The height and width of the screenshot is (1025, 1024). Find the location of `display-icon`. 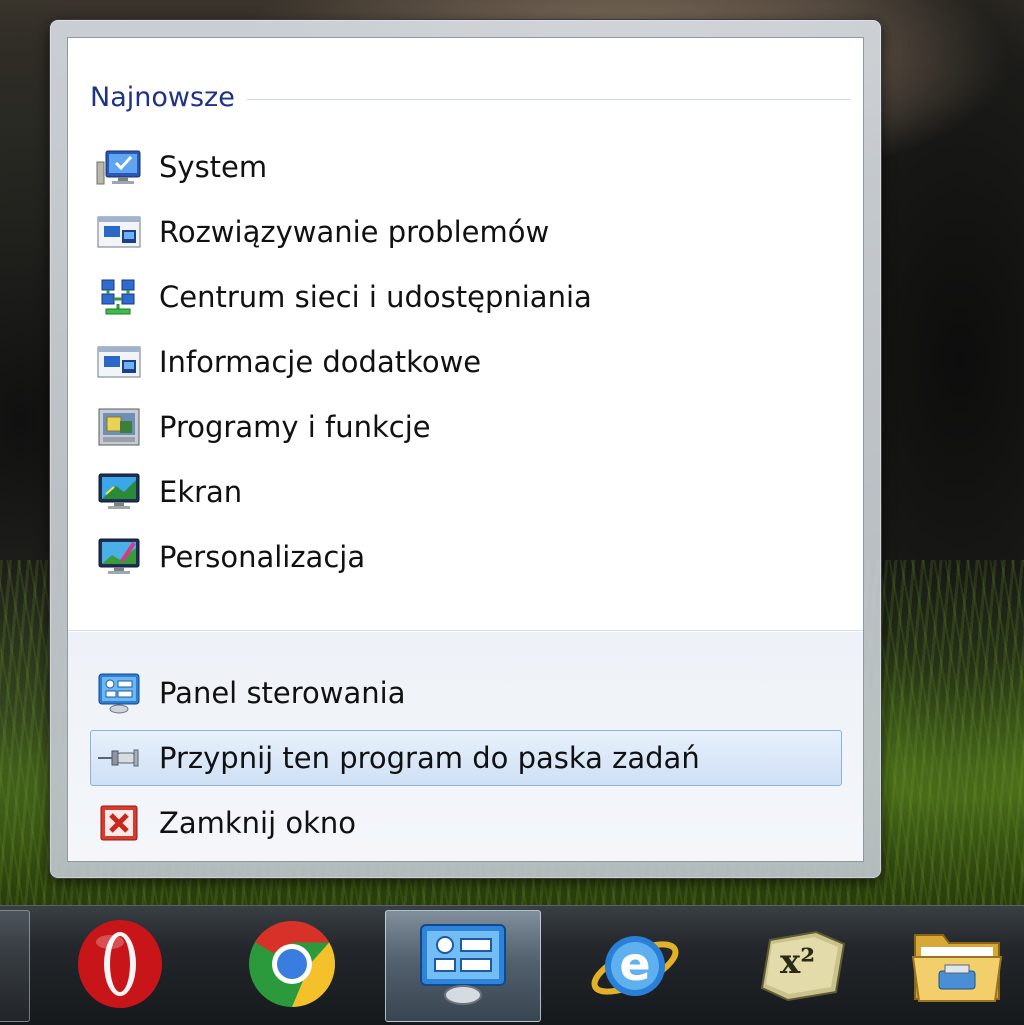

display-icon is located at coordinates (119, 492).